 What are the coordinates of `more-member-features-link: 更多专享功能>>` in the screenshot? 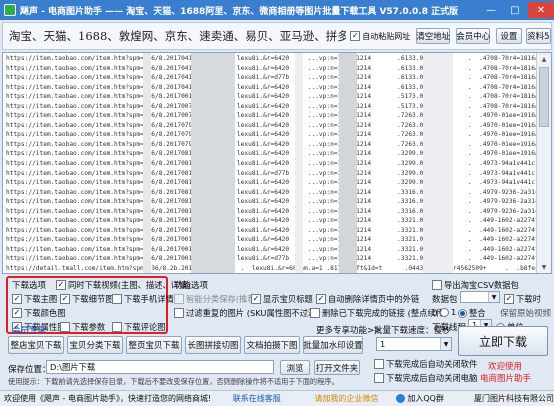 It's located at (348, 330).